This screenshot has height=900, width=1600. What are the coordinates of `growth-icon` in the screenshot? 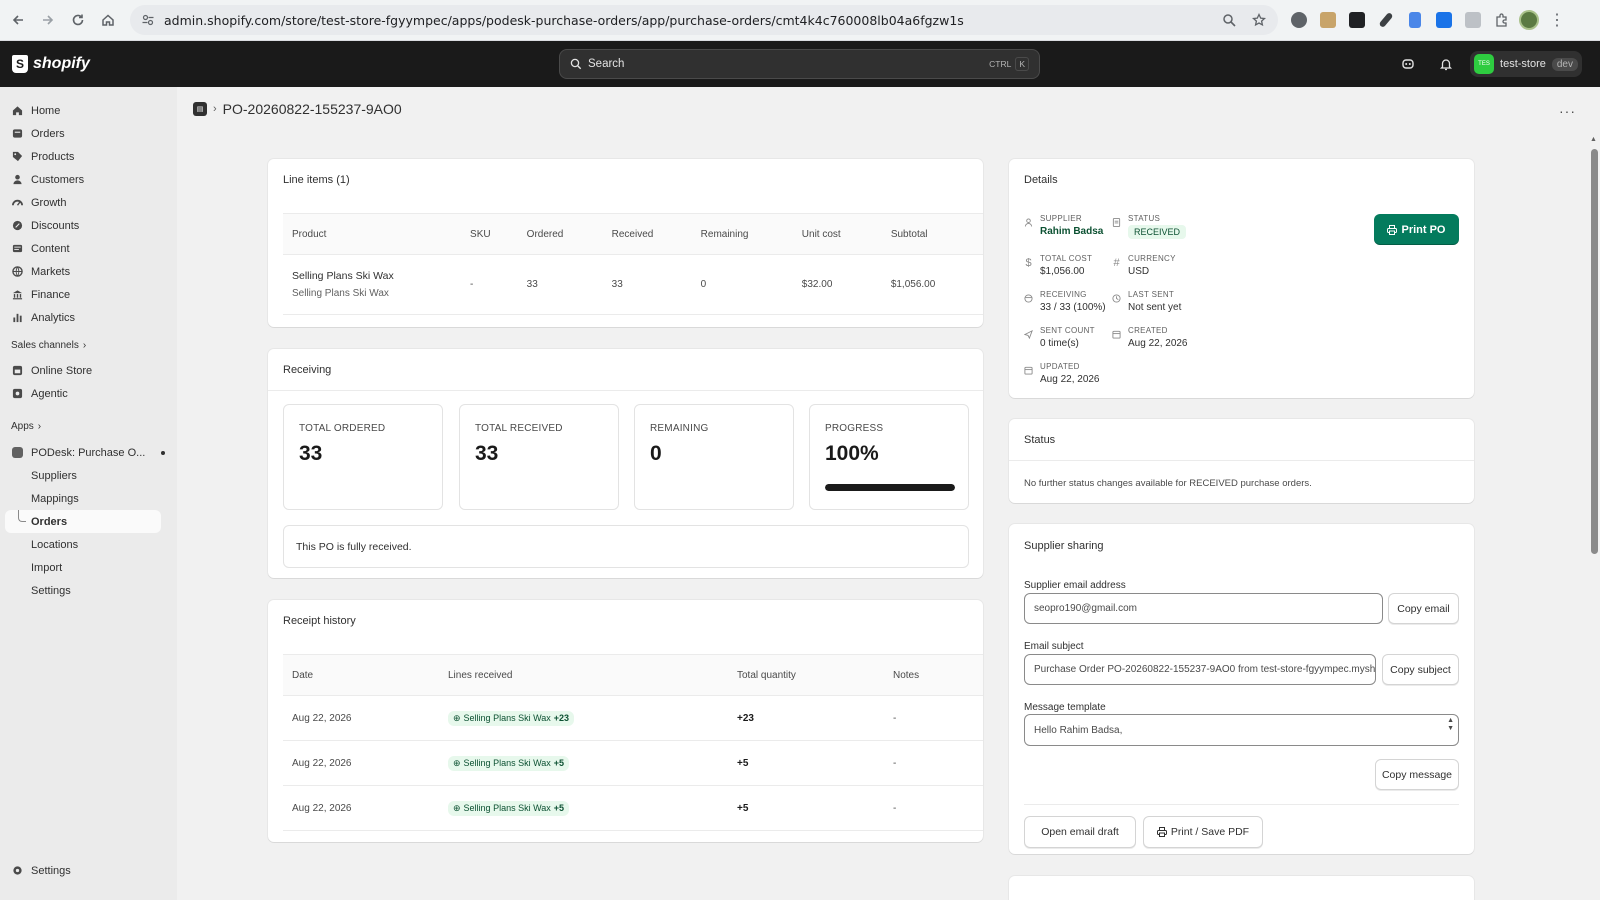 It's located at (17, 202).